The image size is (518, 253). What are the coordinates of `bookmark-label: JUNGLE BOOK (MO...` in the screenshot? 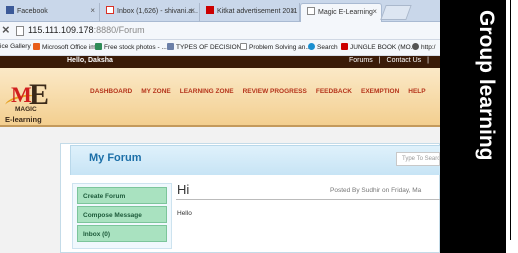 It's located at (383, 47).